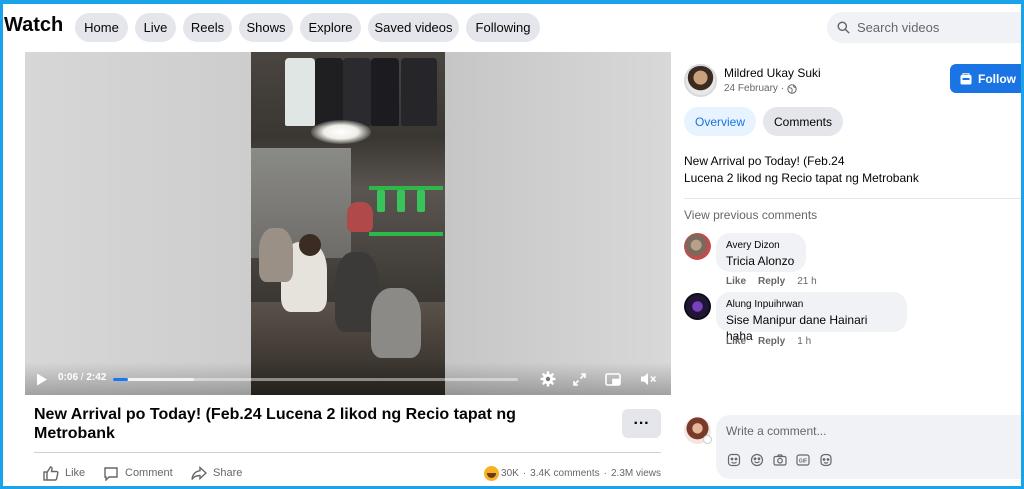 The height and width of the screenshot is (489, 1024). Describe the element at coordinates (761, 261) in the screenshot. I see `comment-text: Tricia Alonzo` at that location.